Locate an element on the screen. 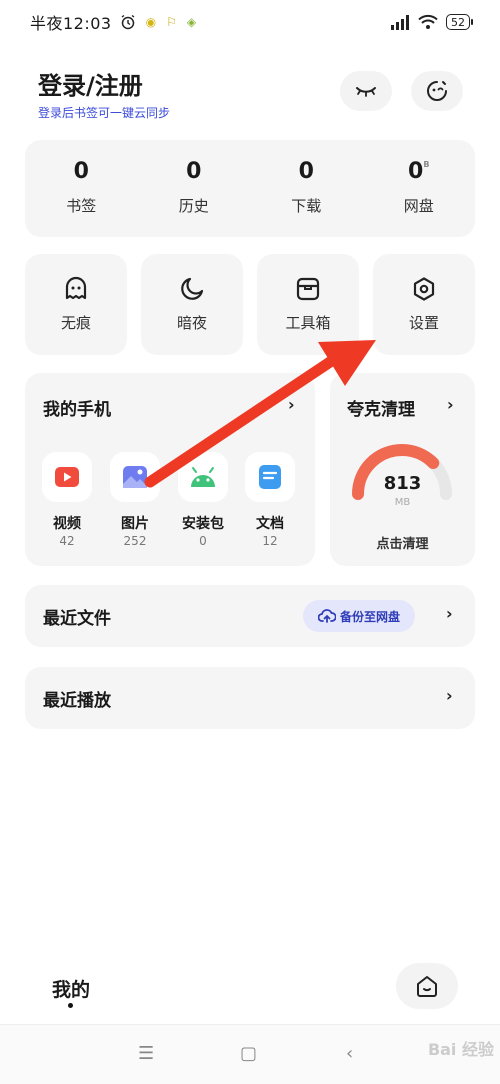  stat-history: 0 历史 is located at coordinates (194, 188).